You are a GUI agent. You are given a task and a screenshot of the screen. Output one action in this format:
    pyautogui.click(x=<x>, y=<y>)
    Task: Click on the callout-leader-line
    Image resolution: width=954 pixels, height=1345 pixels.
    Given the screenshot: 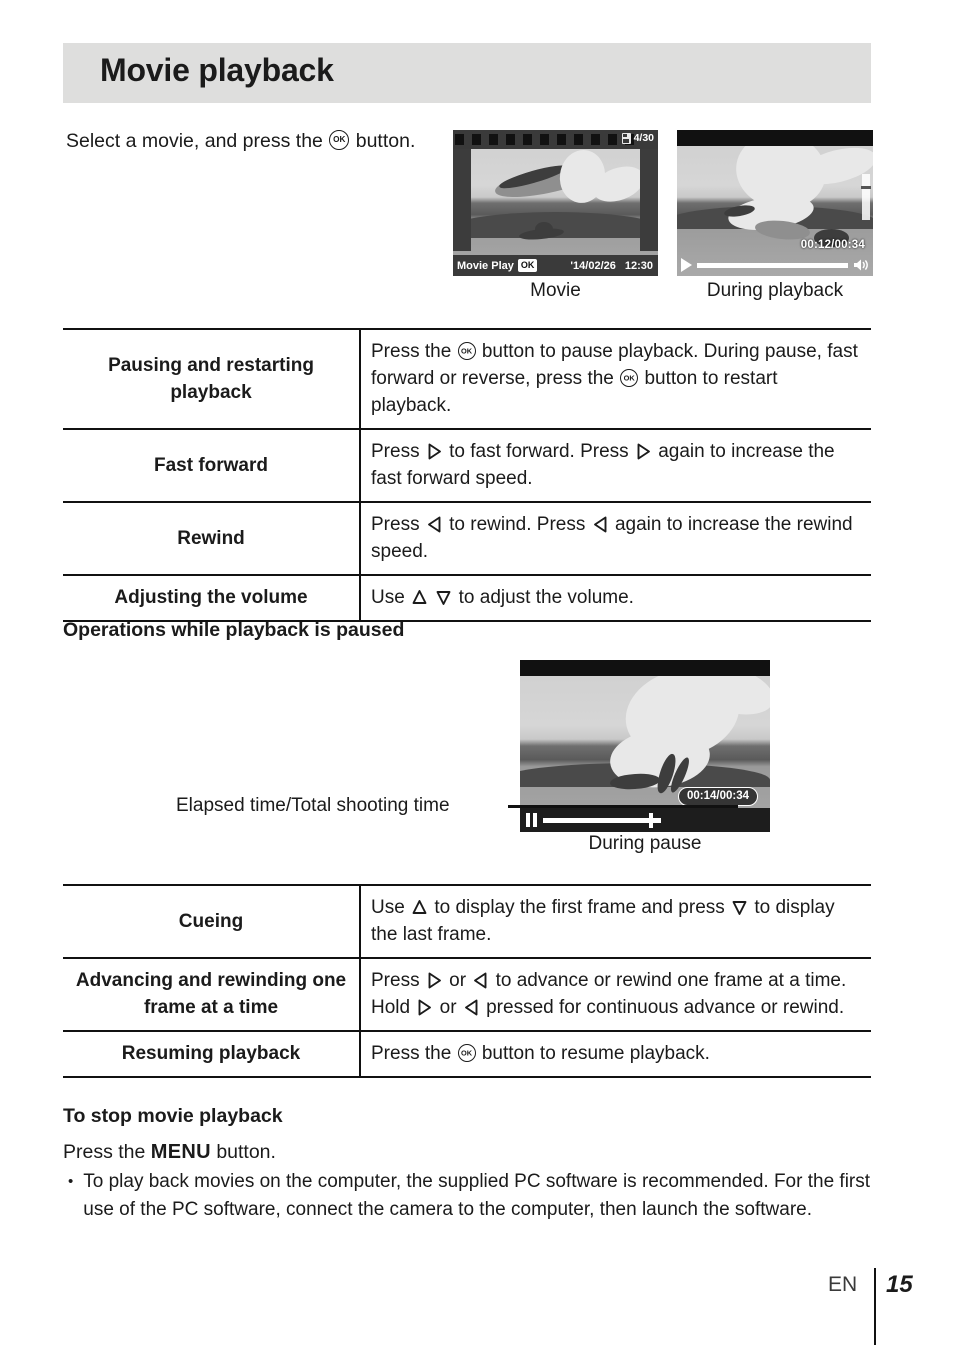 What is the action you would take?
    pyautogui.click(x=623, y=806)
    